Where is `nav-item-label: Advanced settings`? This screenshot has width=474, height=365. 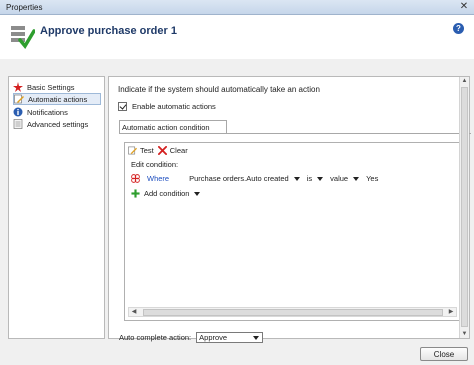 nav-item-label: Advanced settings is located at coordinates (58, 124).